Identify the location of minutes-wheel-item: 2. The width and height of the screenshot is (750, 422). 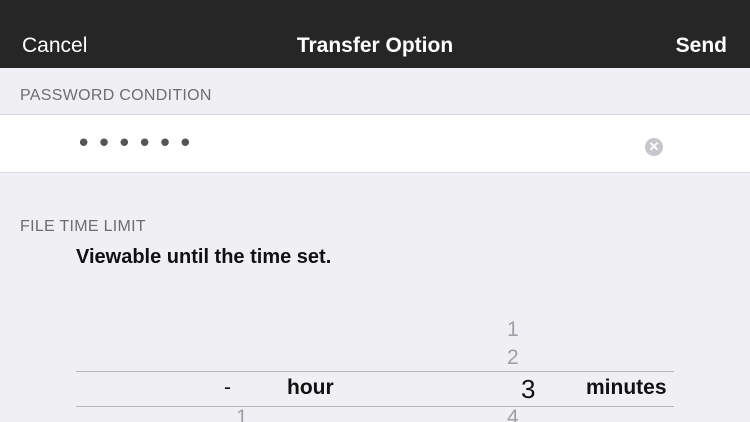
(513, 358).